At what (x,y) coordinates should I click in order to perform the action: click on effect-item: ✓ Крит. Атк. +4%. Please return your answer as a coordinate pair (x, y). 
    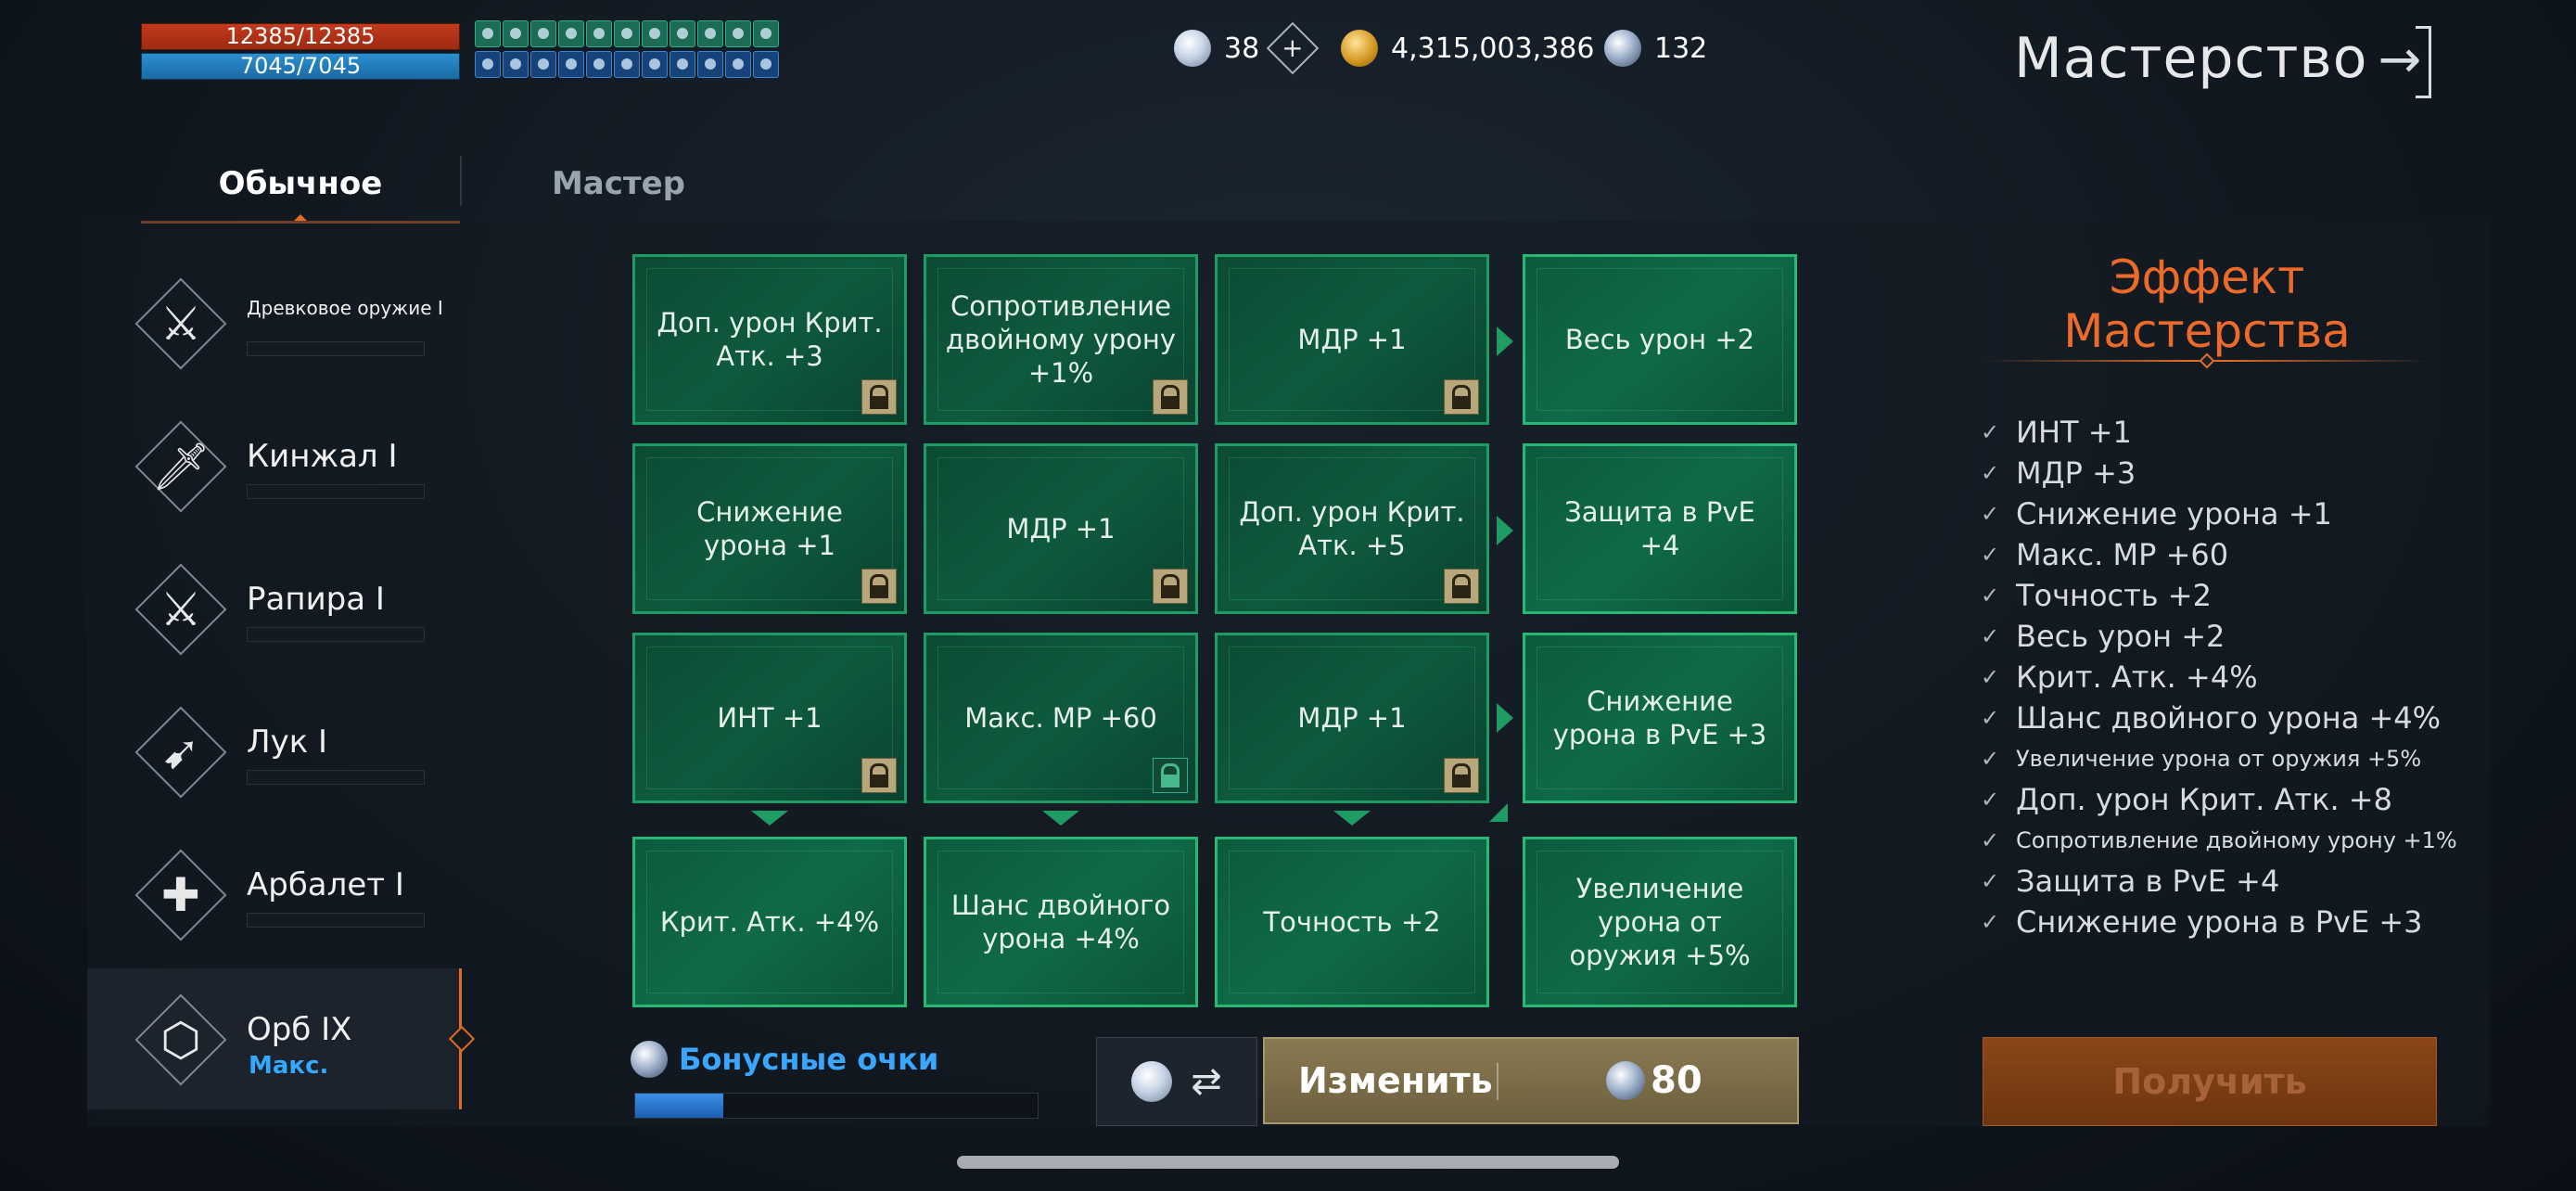
    Looking at the image, I should click on (2240, 677).